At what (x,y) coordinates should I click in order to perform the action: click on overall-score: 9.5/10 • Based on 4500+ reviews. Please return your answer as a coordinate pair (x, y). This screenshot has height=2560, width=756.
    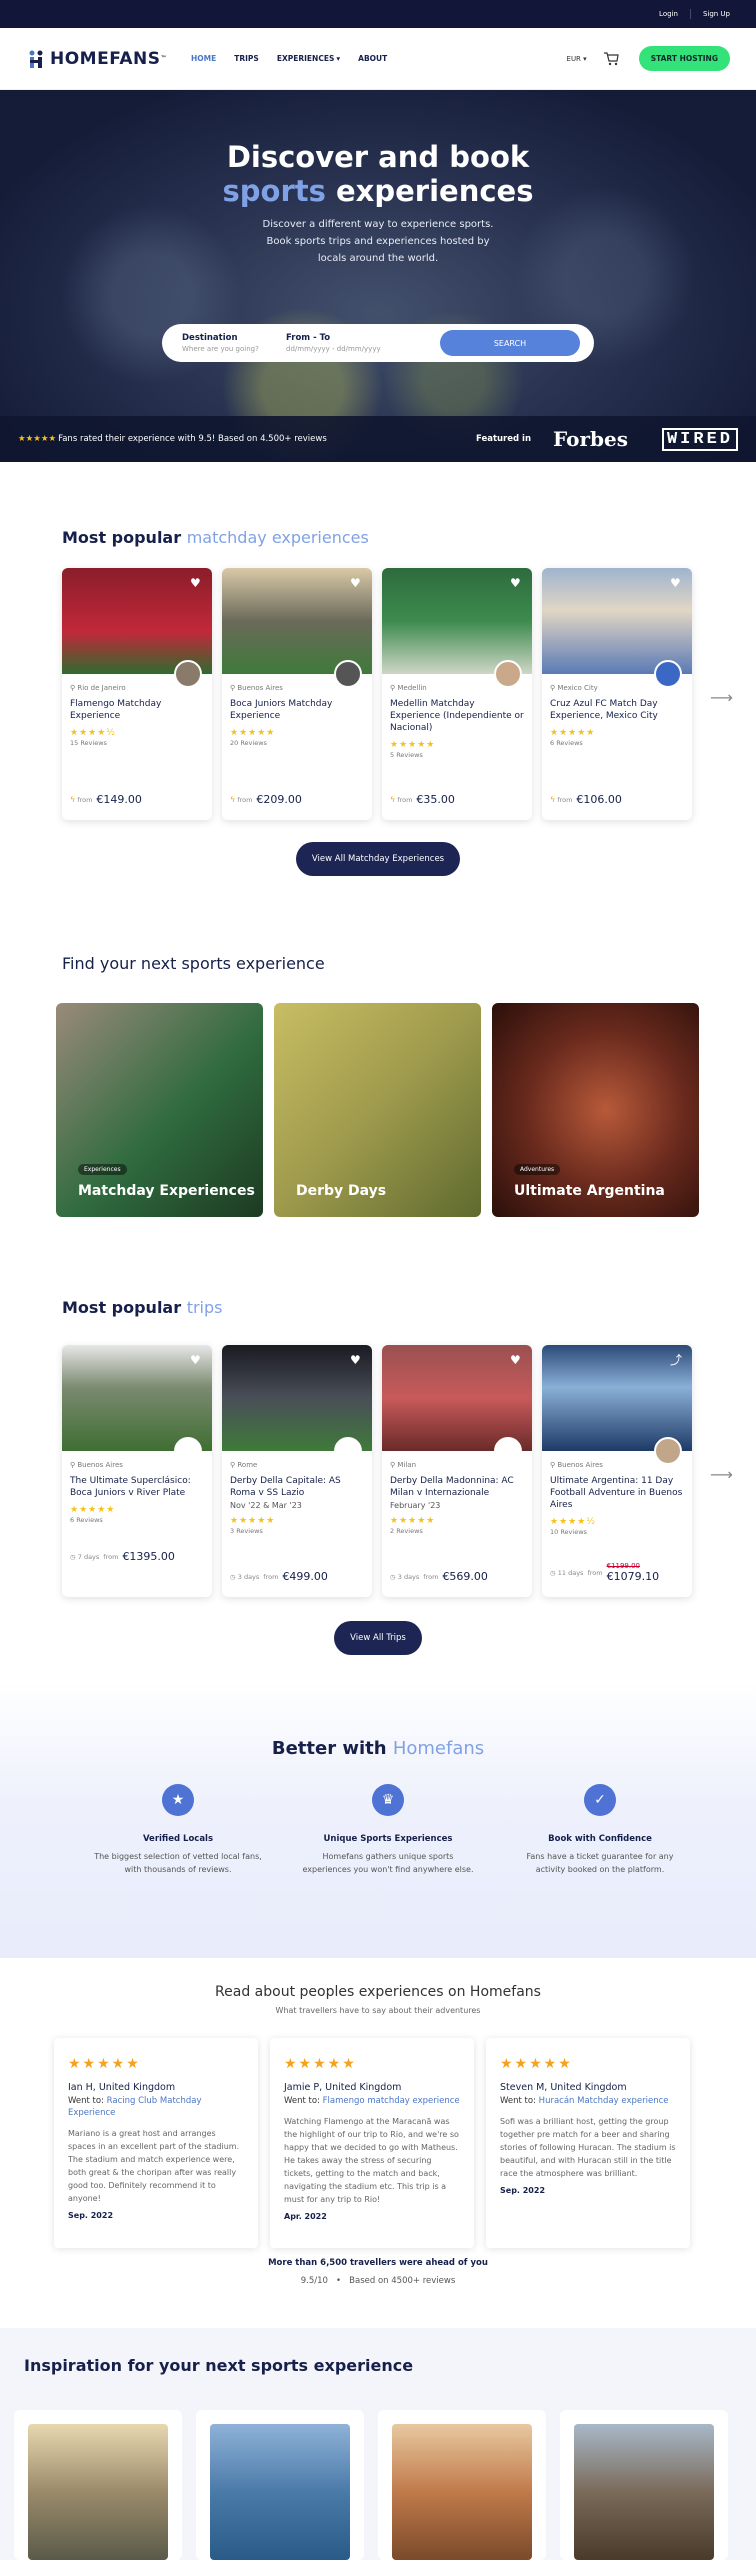
    Looking at the image, I should click on (378, 2281).